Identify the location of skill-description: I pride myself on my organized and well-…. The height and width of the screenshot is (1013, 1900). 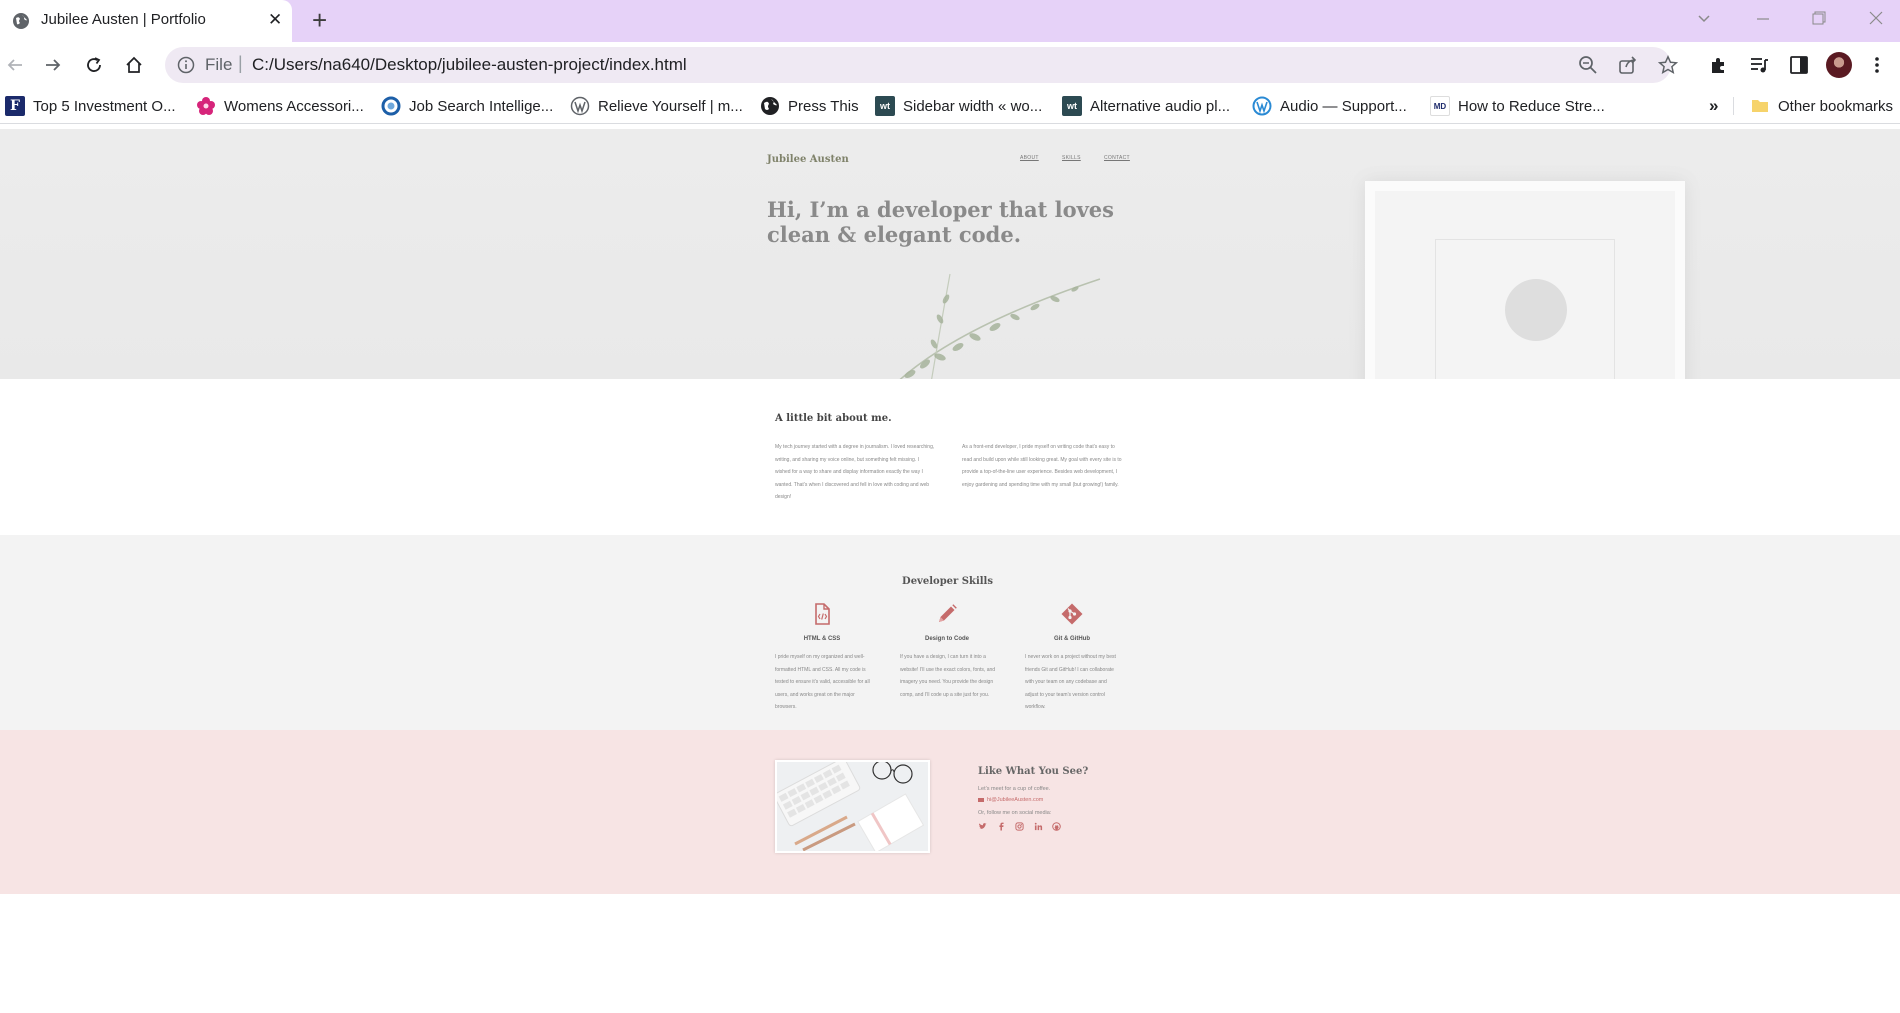
(822, 682).